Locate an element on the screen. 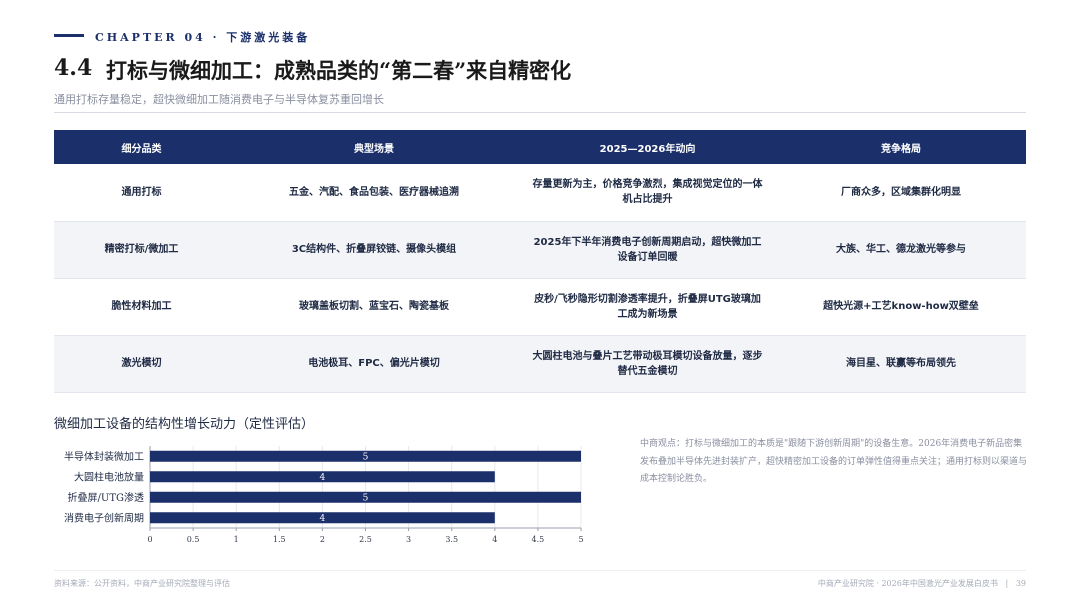  table-cell: 厂商众多，区域集群化明显 is located at coordinates (901, 193).